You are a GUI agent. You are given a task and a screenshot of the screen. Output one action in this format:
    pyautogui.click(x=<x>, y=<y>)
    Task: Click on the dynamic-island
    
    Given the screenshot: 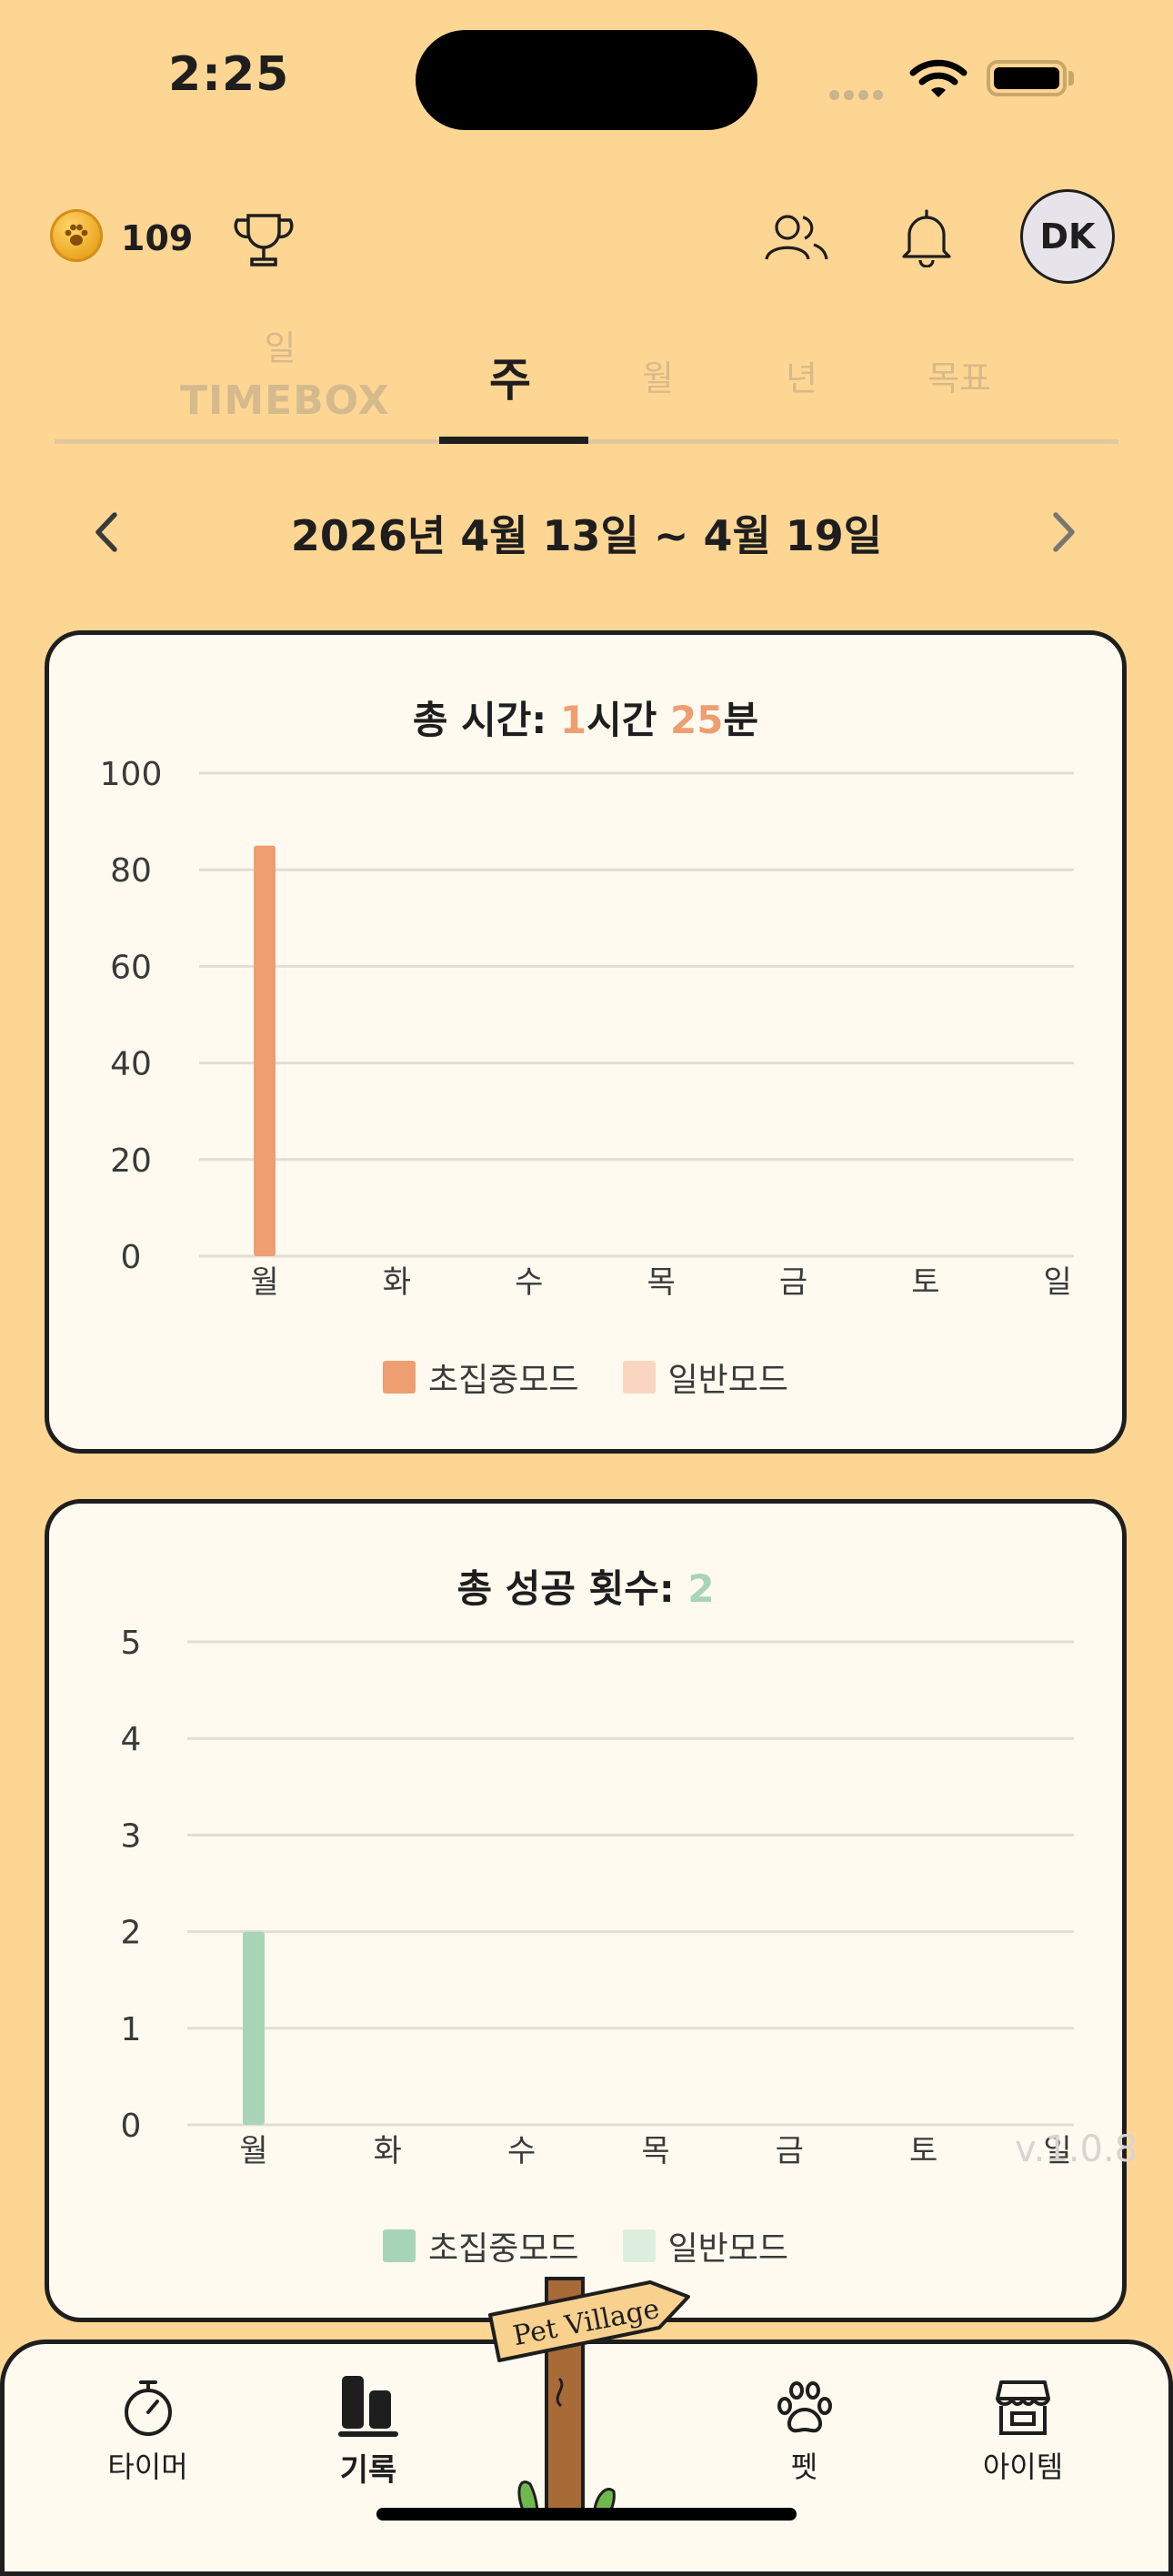 What is the action you would take?
    pyautogui.click(x=586, y=80)
    